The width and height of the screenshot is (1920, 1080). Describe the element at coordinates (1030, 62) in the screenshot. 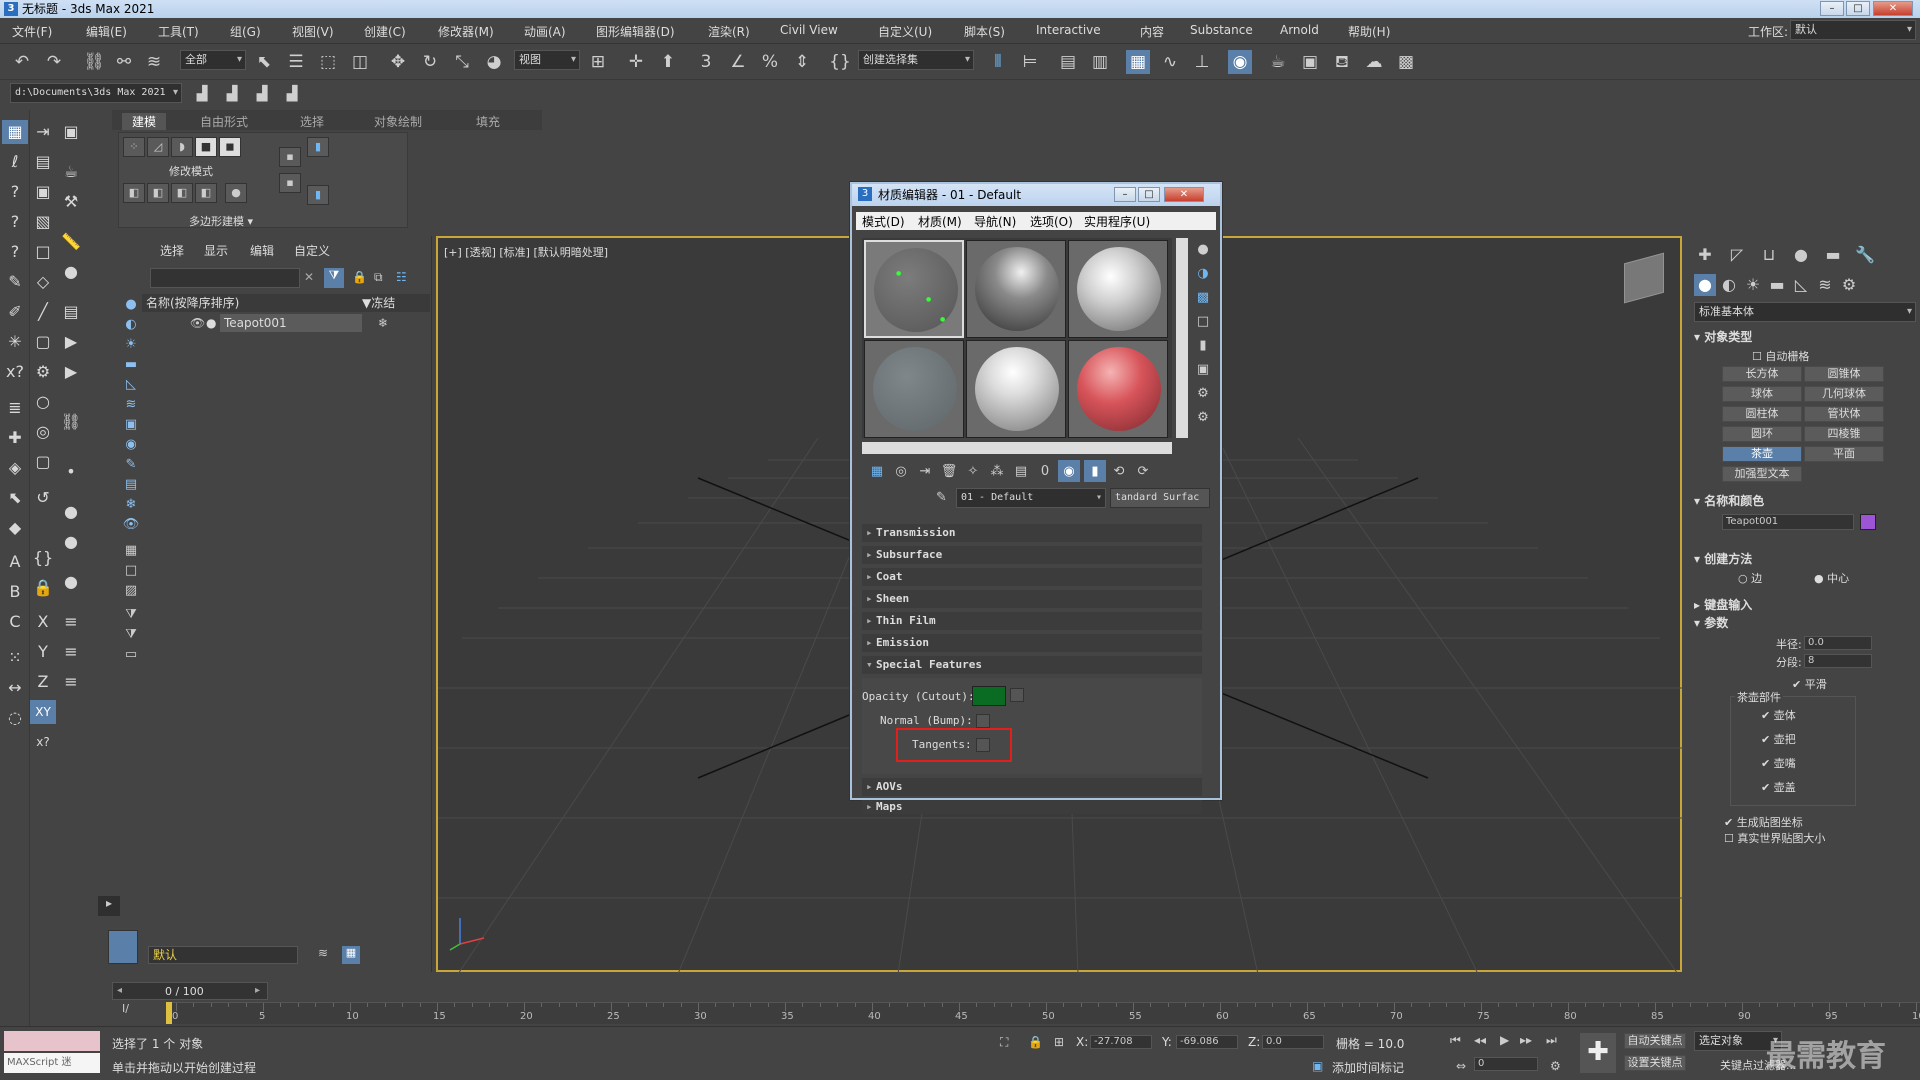

I see `align-icon: ⊨` at that location.